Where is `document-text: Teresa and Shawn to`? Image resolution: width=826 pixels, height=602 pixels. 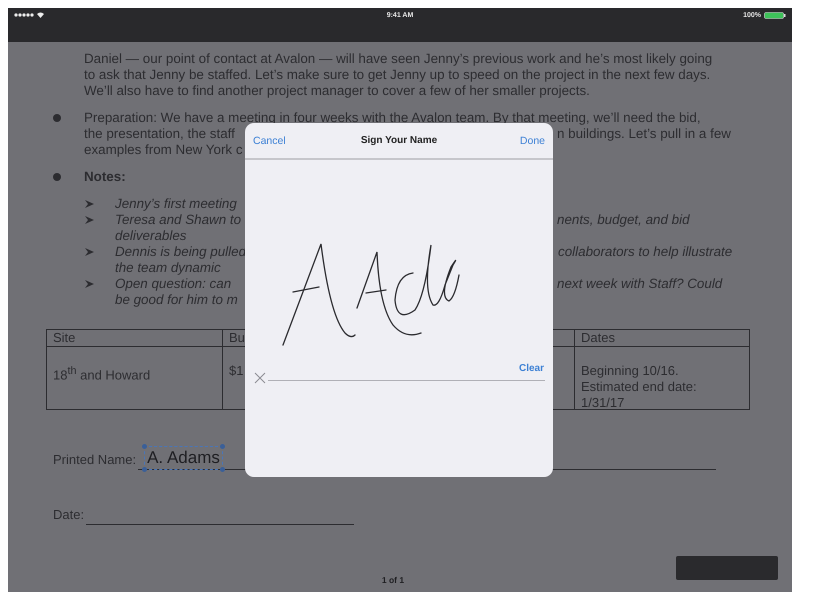
document-text: Teresa and Shawn to is located at coordinates (178, 220).